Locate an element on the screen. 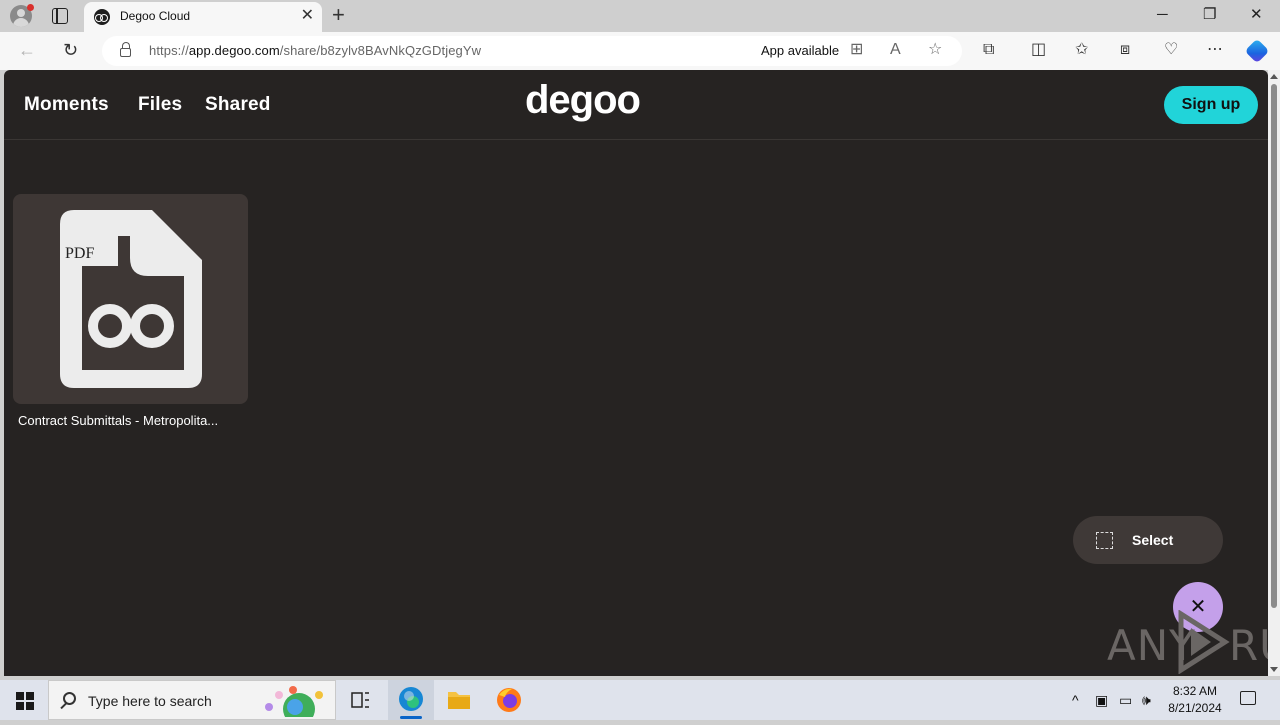 Image resolution: width=1280 pixels, height=725 pixels. site-header: Moments Files Shared degoo Sign up is located at coordinates (636, 105).